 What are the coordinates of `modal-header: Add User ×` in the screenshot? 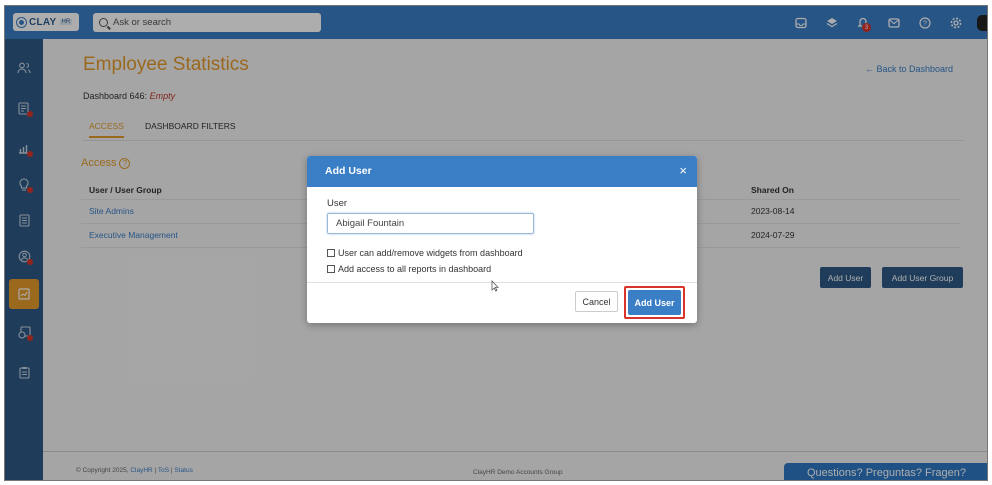 It's located at (502, 171).